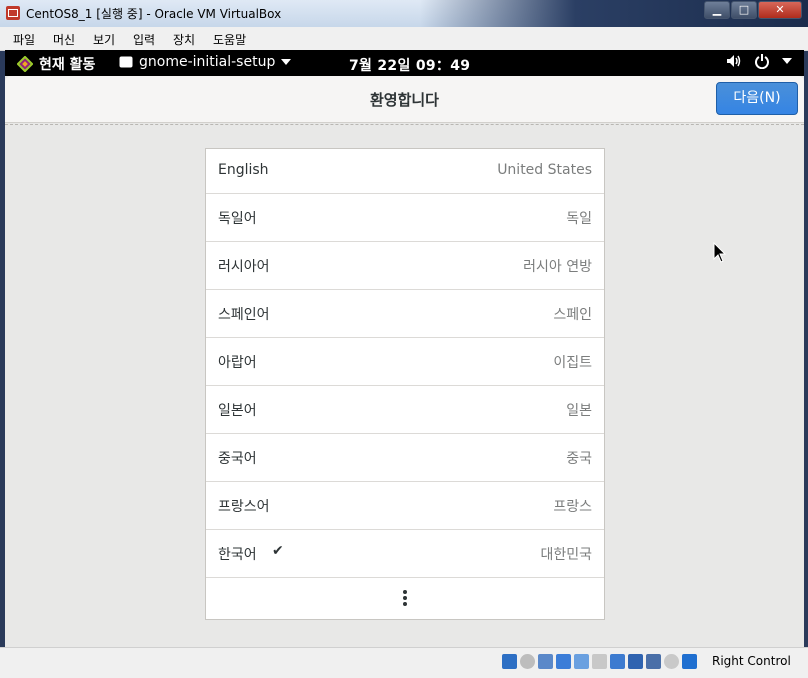 Image resolution: width=808 pixels, height=678 pixels. Describe the element at coordinates (244, 315) in the screenshot. I see `language-name: 스페인어` at that location.